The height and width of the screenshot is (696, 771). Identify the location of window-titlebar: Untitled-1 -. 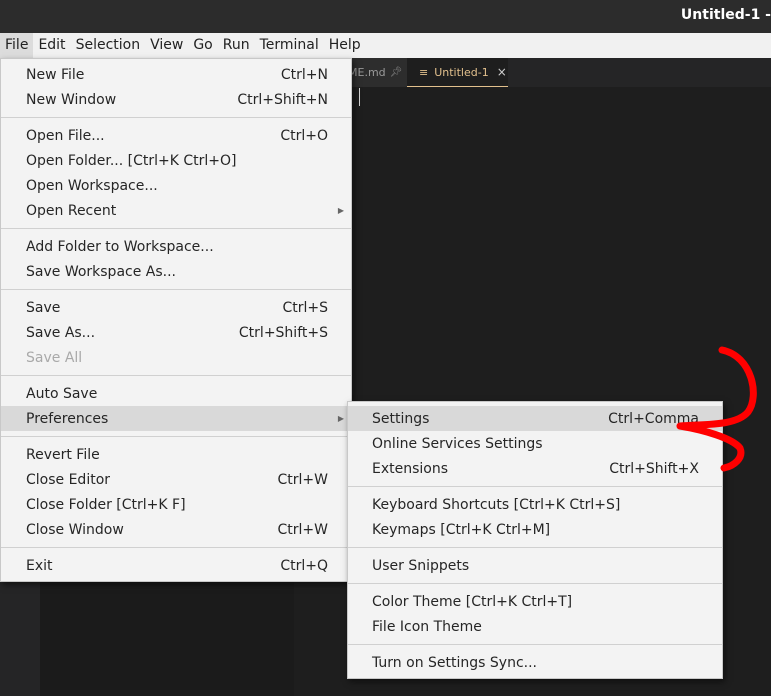
(385, 16).